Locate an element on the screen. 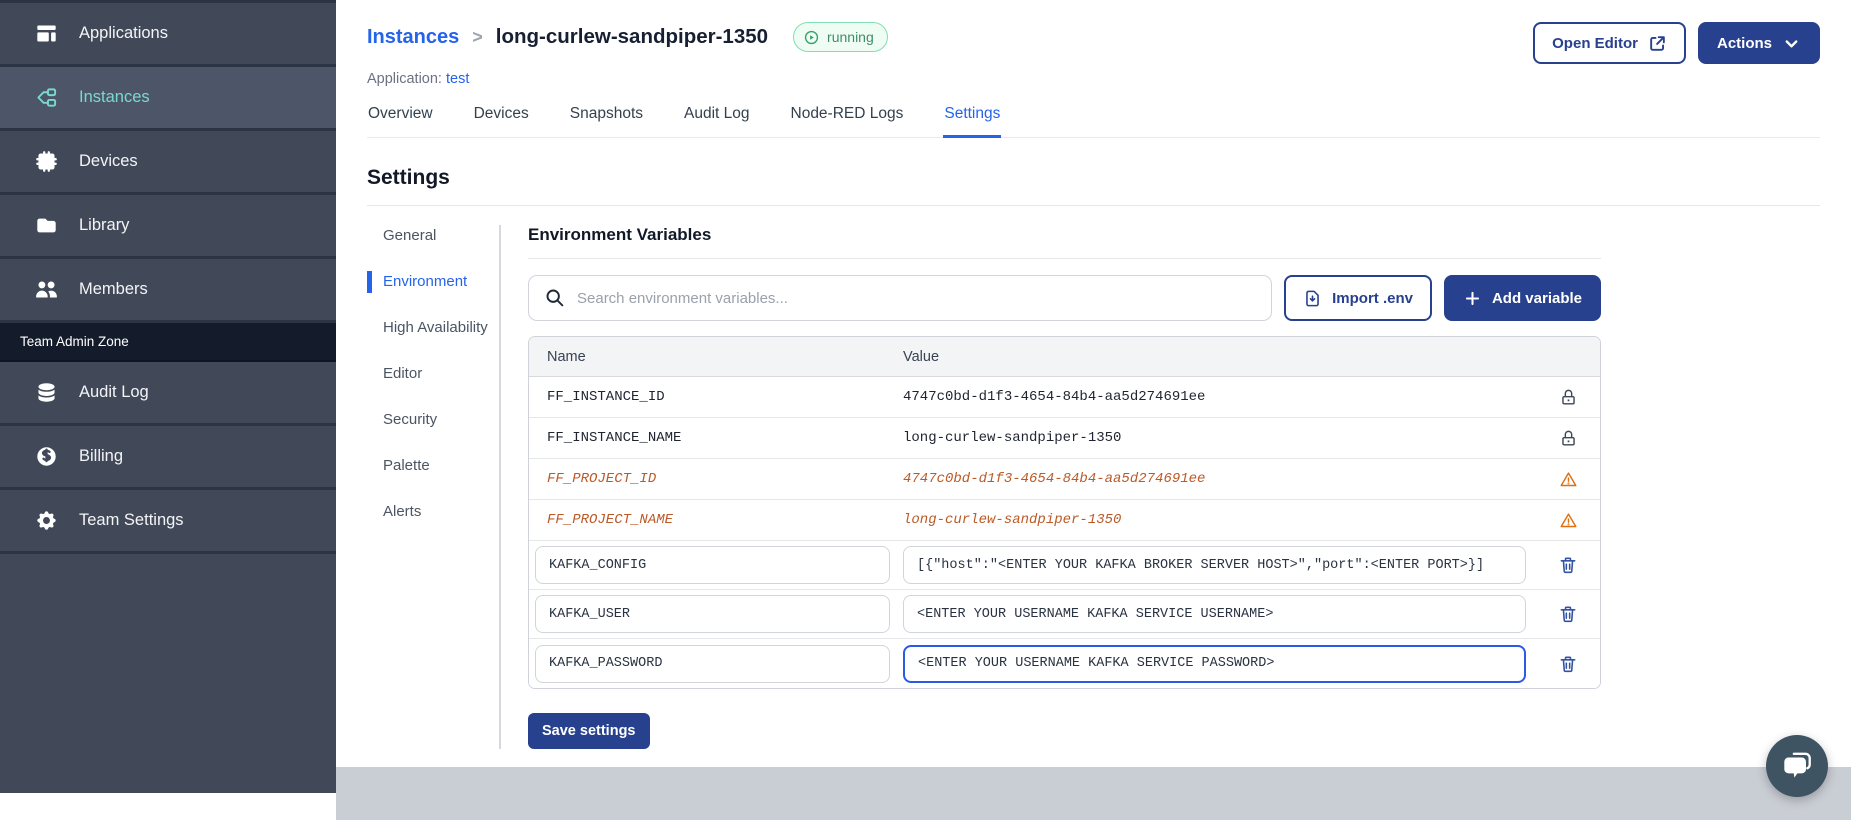  actions-label: Actions is located at coordinates (1744, 43).